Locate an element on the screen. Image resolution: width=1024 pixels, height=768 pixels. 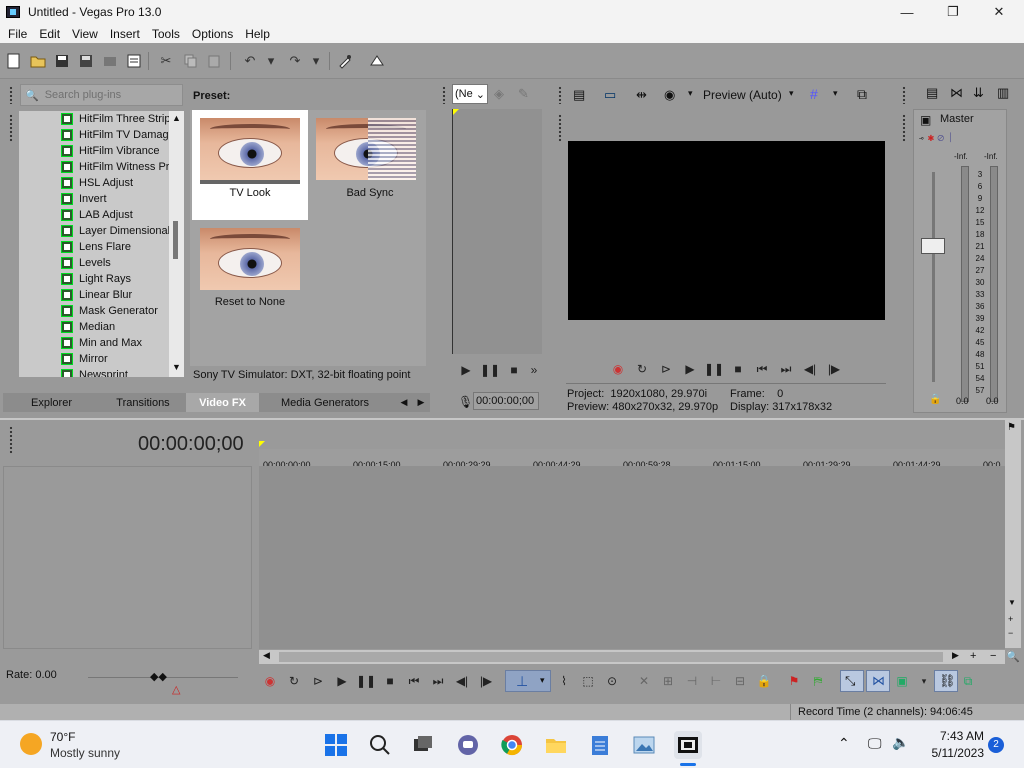
trimmer-pause-icon: ❚❚ is located at coordinates (490, 370).